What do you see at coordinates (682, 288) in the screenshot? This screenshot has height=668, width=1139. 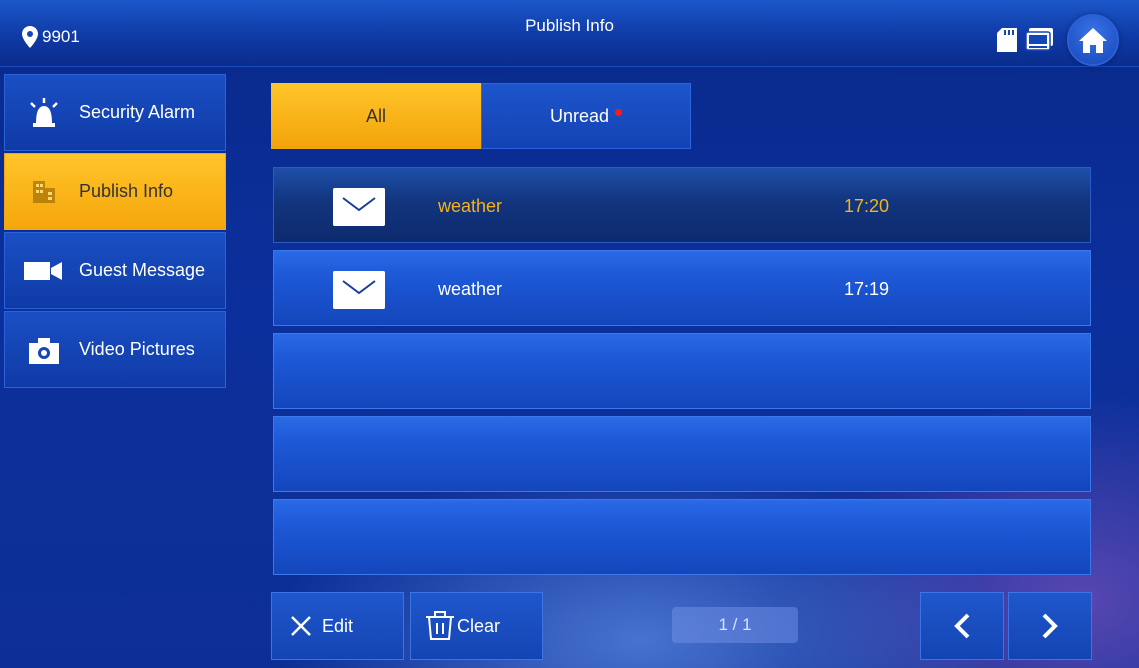 I see `message-row: weather 17:19` at bounding box center [682, 288].